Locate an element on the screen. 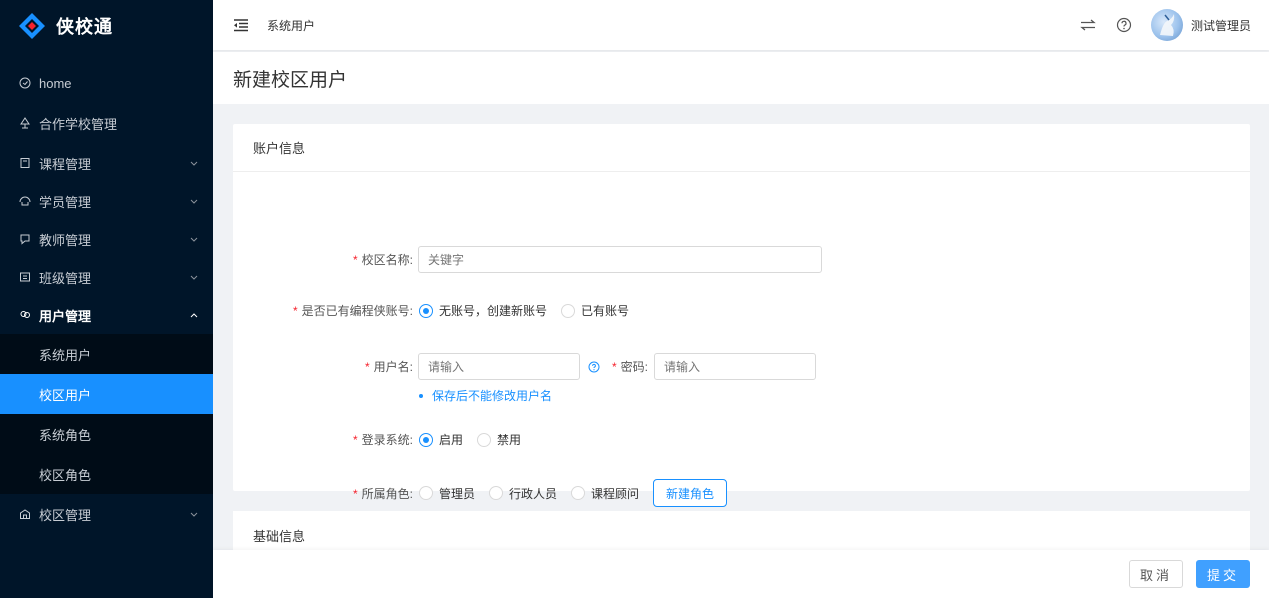  login-label: * 登录系统: is located at coordinates (382, 440).